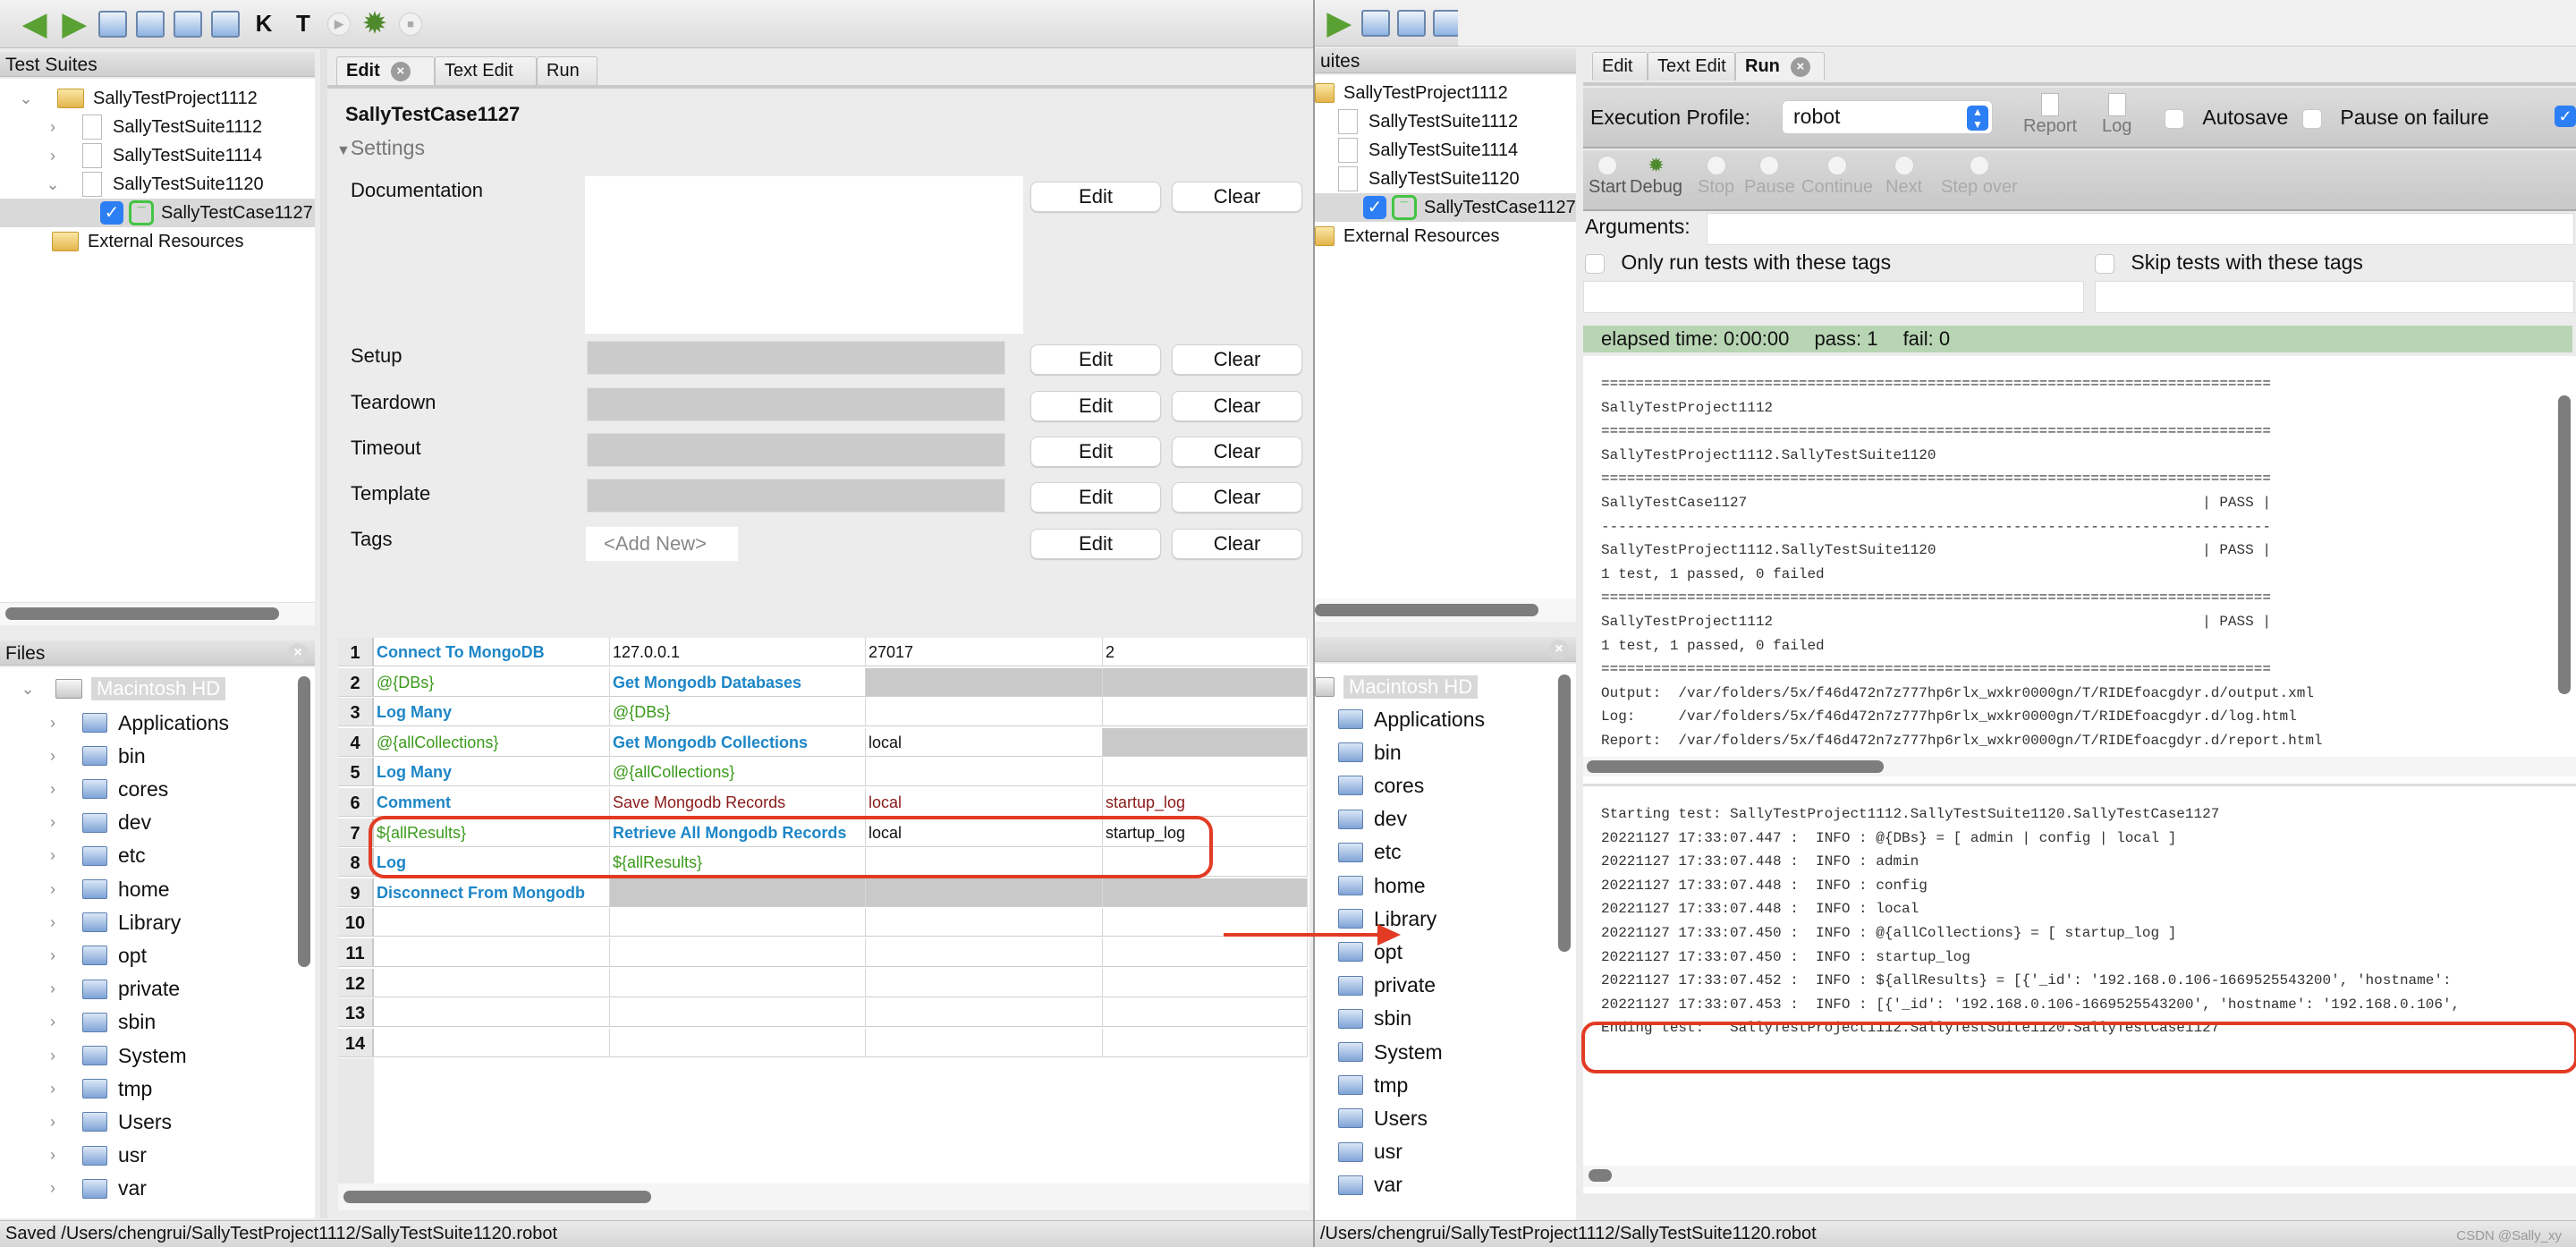 This screenshot has height=1247, width=2576. Describe the element at coordinates (984, 742) in the screenshot. I see `grid-cell: local` at that location.